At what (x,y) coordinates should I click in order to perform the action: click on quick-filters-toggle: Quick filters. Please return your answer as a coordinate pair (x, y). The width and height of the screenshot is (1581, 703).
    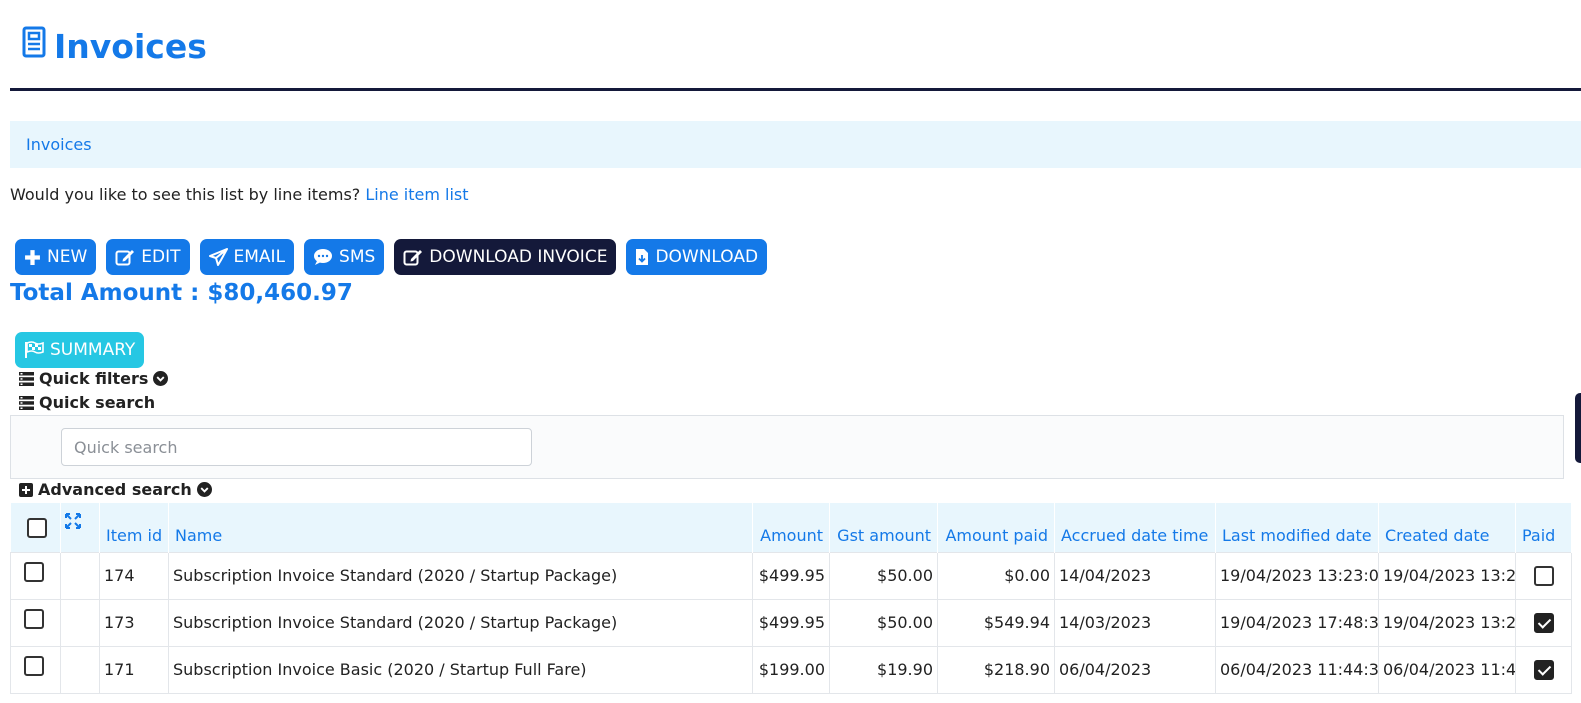
    Looking at the image, I should click on (94, 378).